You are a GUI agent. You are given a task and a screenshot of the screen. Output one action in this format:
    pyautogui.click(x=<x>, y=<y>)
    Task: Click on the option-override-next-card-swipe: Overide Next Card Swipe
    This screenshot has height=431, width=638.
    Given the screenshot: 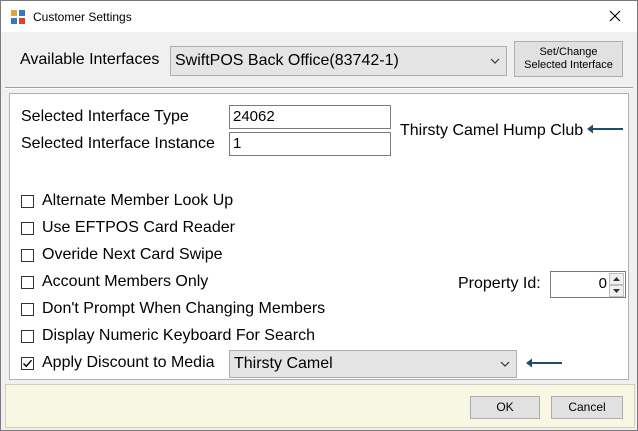 What is the action you would take?
    pyautogui.click(x=122, y=255)
    